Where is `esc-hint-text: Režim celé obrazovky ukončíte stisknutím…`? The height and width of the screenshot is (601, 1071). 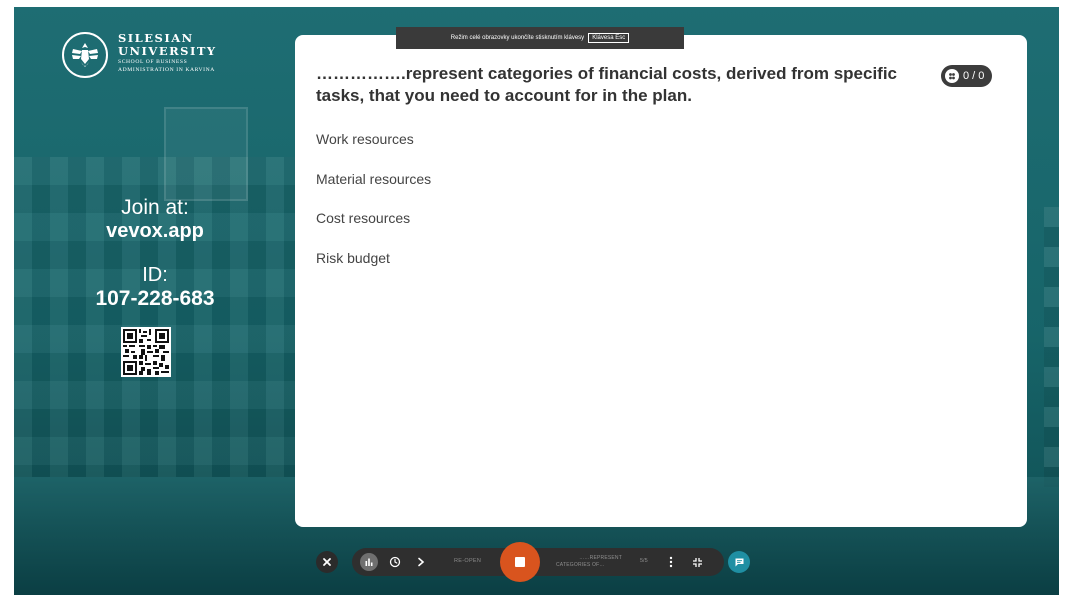 esc-hint-text: Režim celé obrazovky ukončíte stisknutím… is located at coordinates (517, 38).